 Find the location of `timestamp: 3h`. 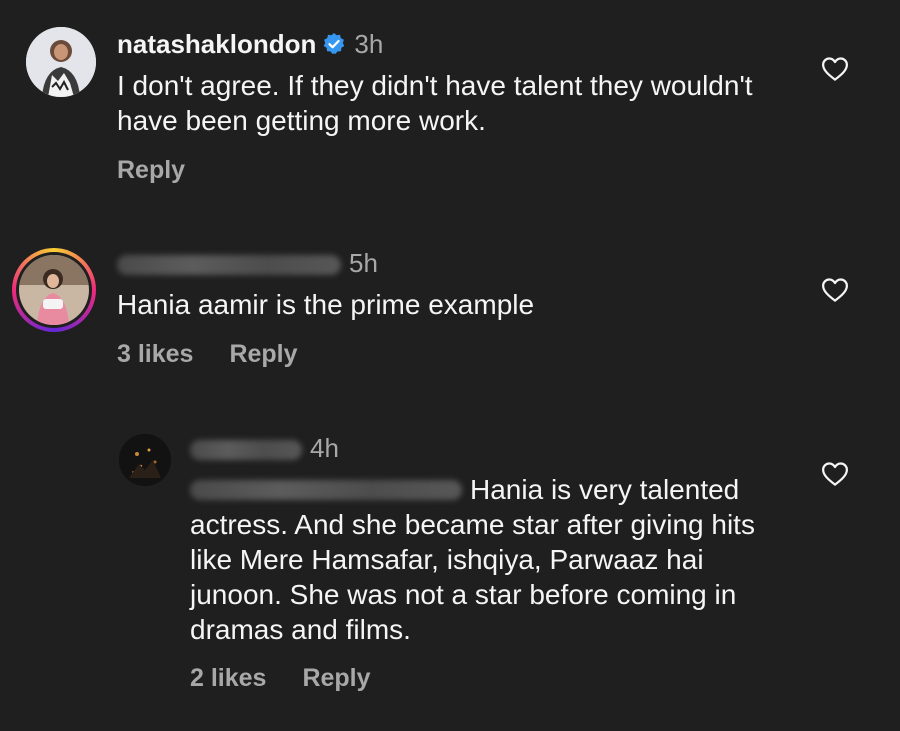

timestamp: 3h is located at coordinates (369, 43).